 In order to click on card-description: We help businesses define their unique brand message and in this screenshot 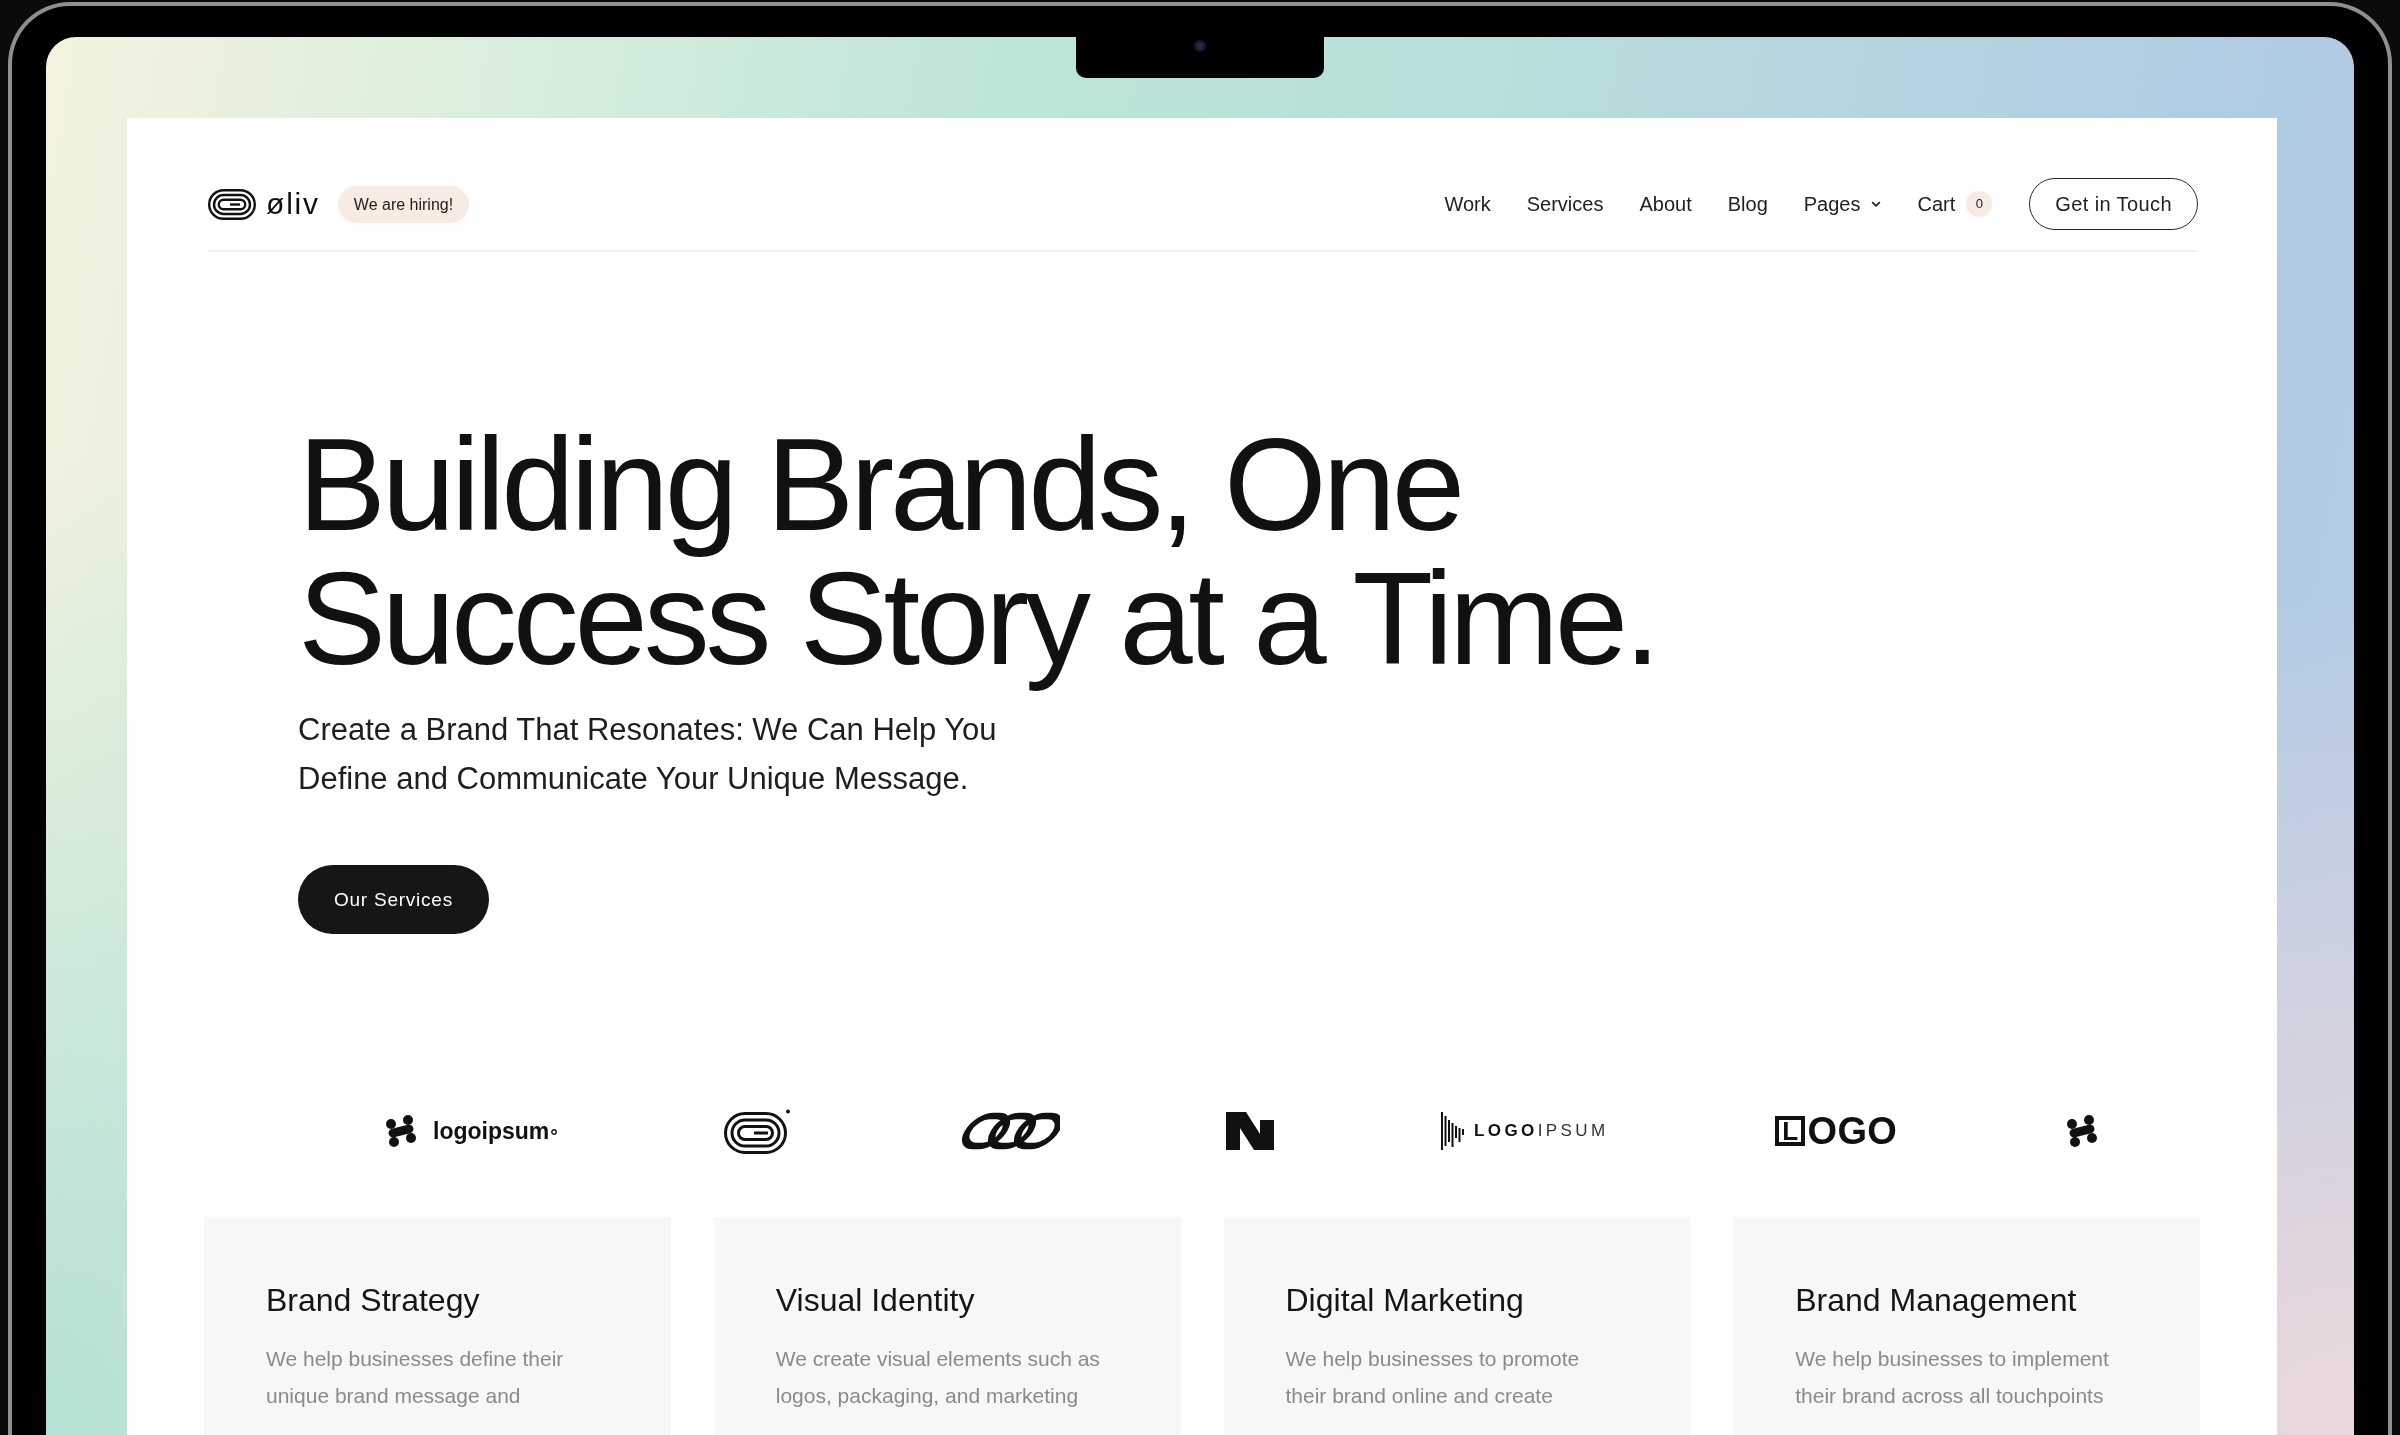, I will do `click(415, 1377)`.